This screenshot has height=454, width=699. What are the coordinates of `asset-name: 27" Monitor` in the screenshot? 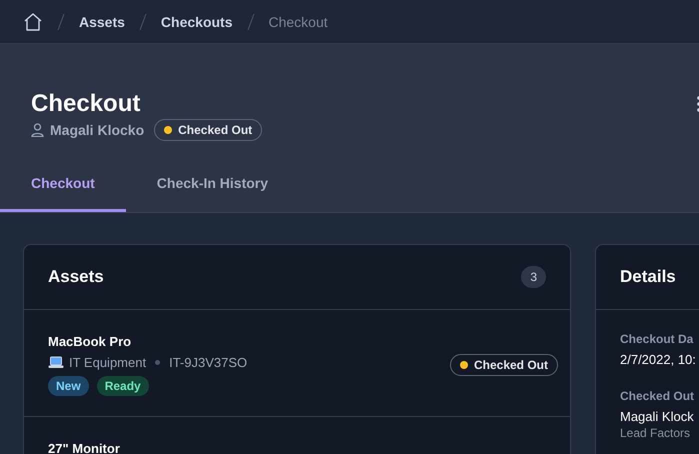 It's located at (84, 447).